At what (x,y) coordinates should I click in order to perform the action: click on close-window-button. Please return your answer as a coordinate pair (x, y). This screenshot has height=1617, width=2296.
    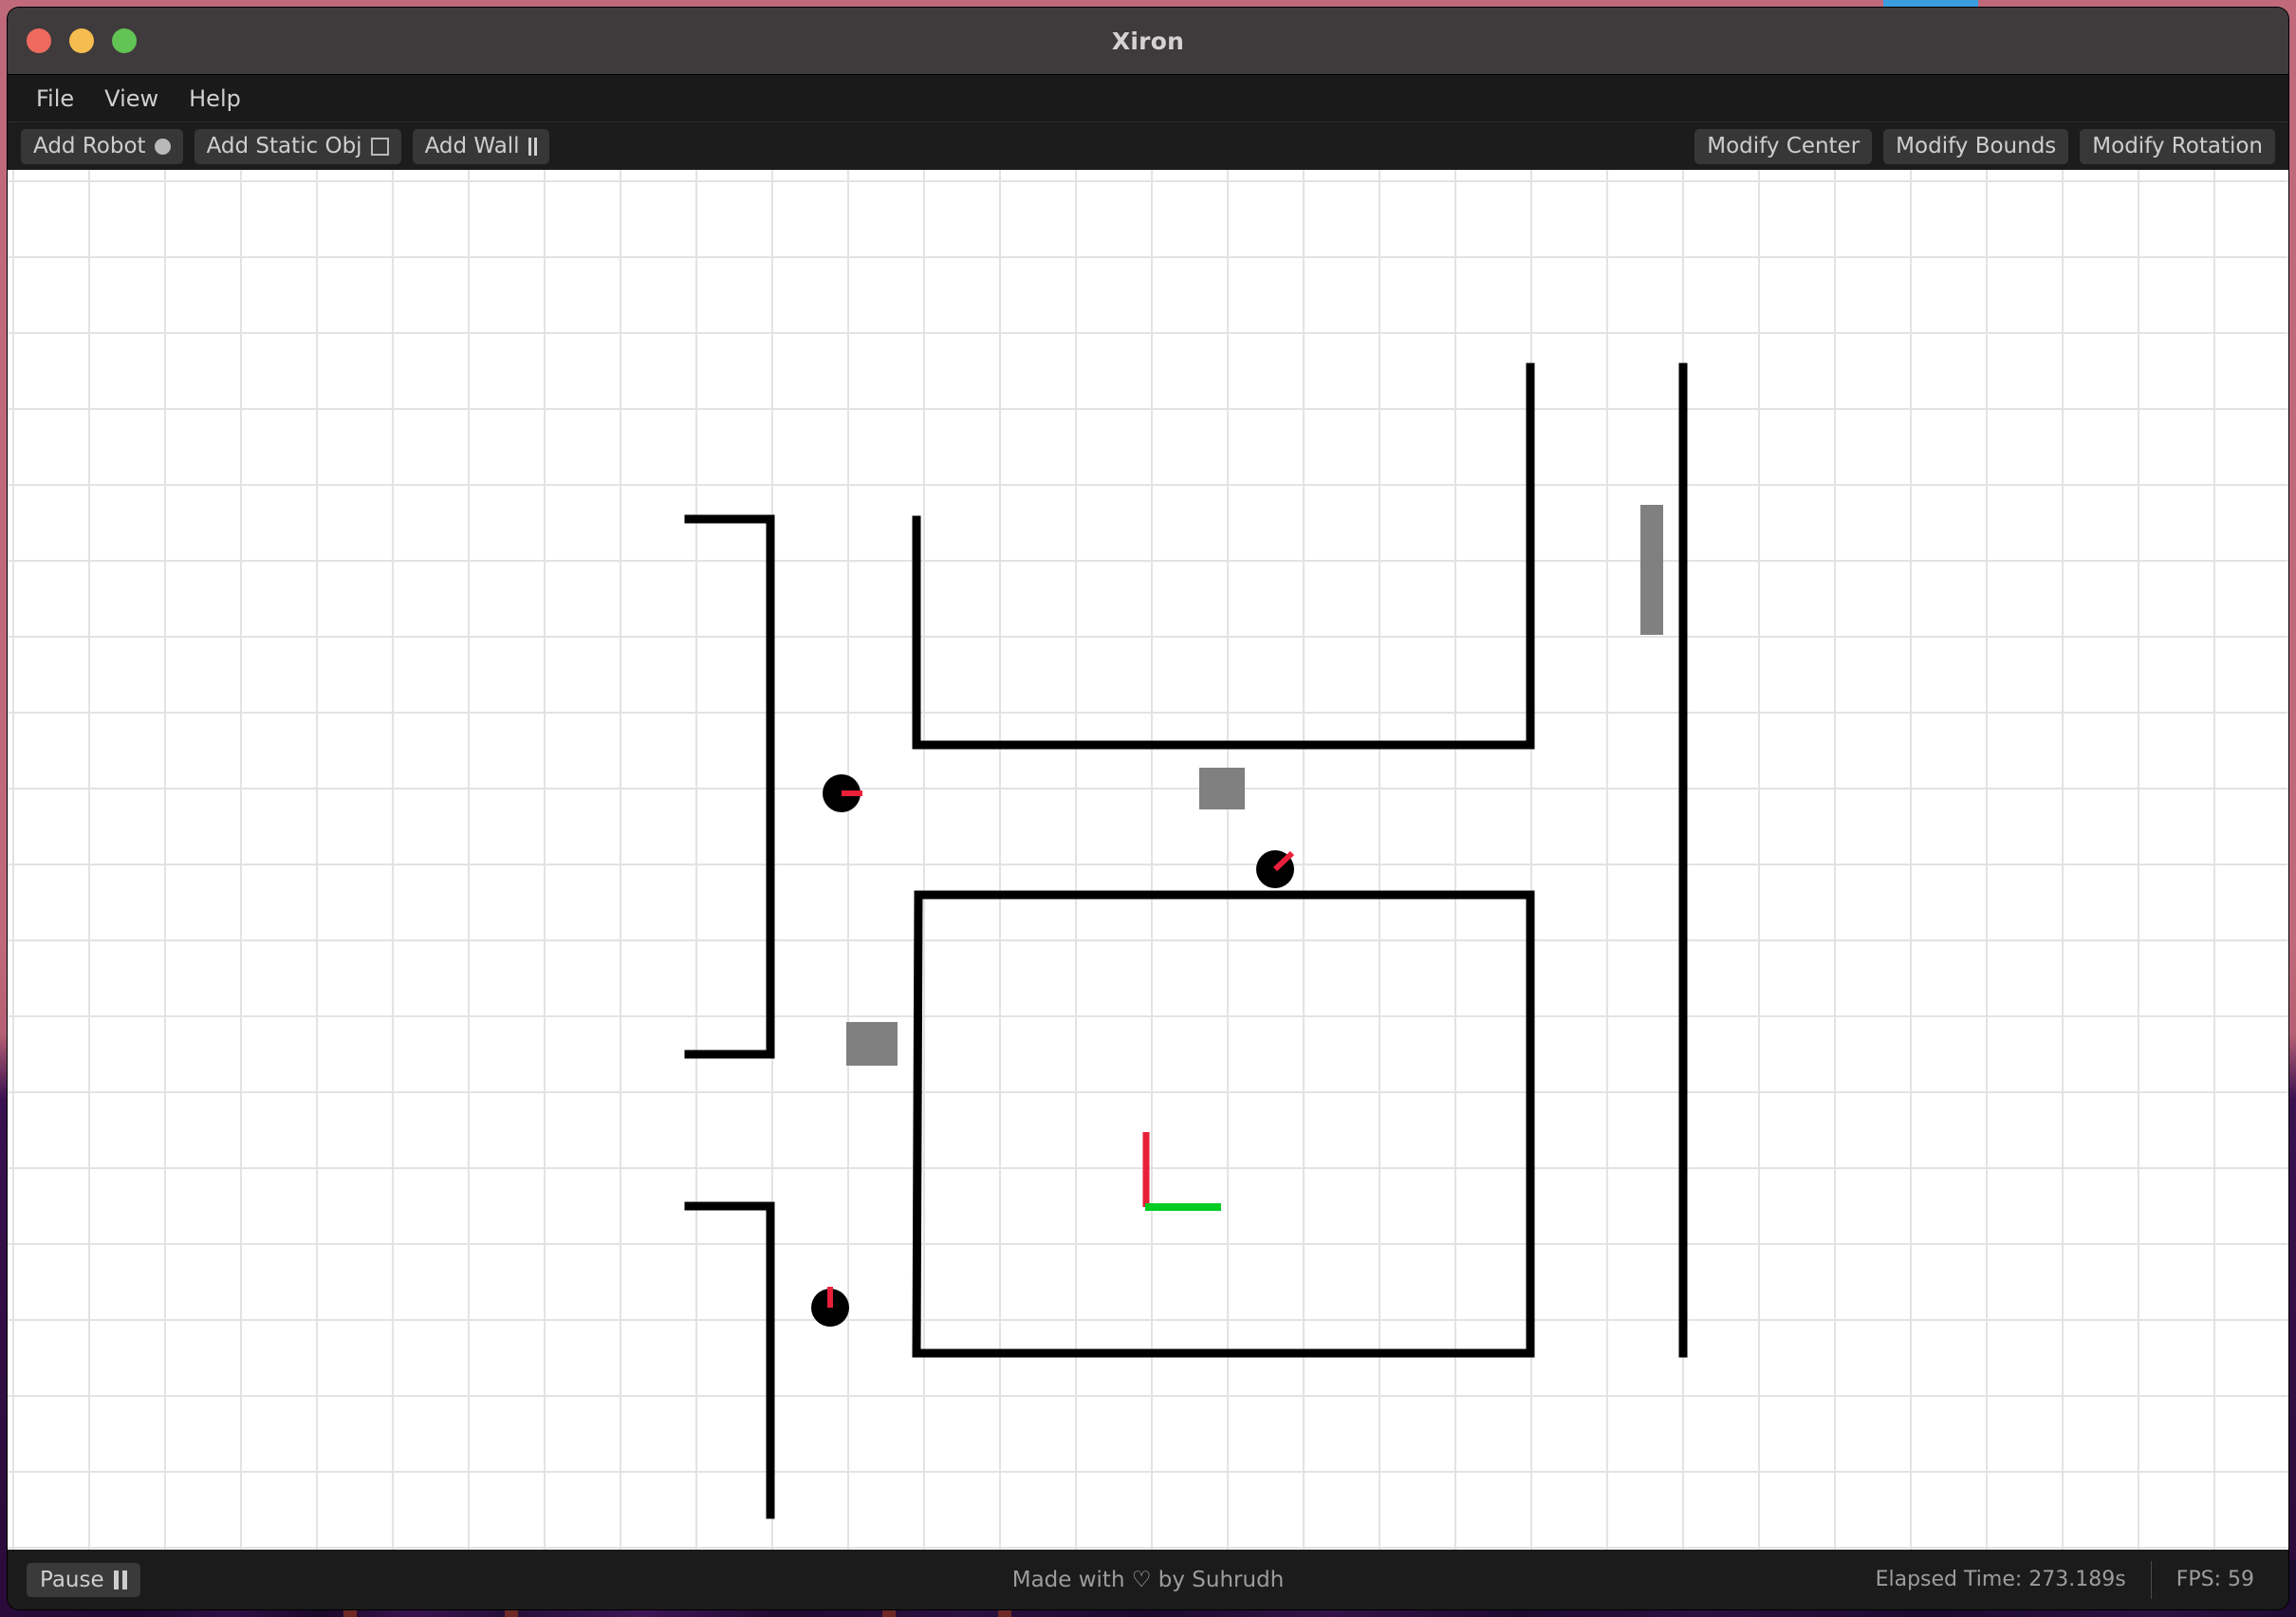
    Looking at the image, I should click on (39, 40).